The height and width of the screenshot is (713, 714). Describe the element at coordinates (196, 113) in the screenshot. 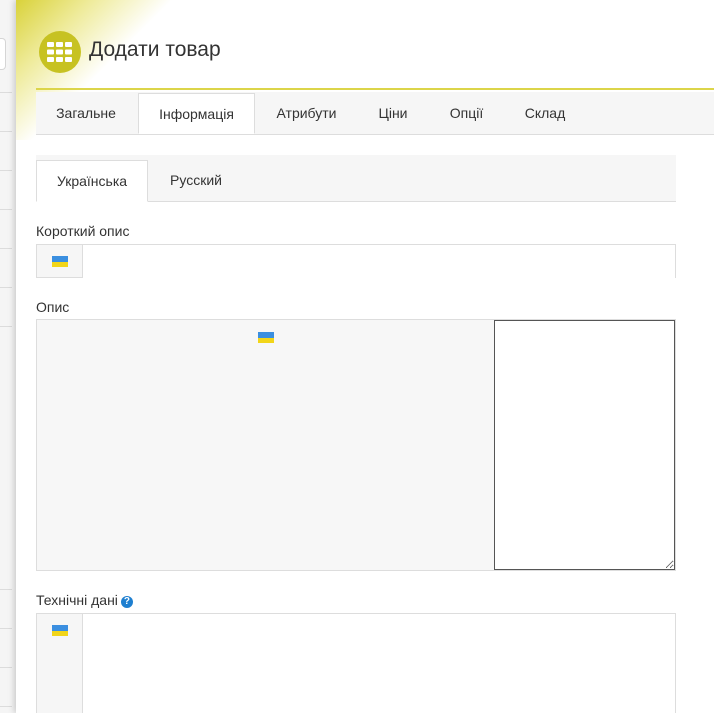

I see `tab-information: Інформація` at that location.